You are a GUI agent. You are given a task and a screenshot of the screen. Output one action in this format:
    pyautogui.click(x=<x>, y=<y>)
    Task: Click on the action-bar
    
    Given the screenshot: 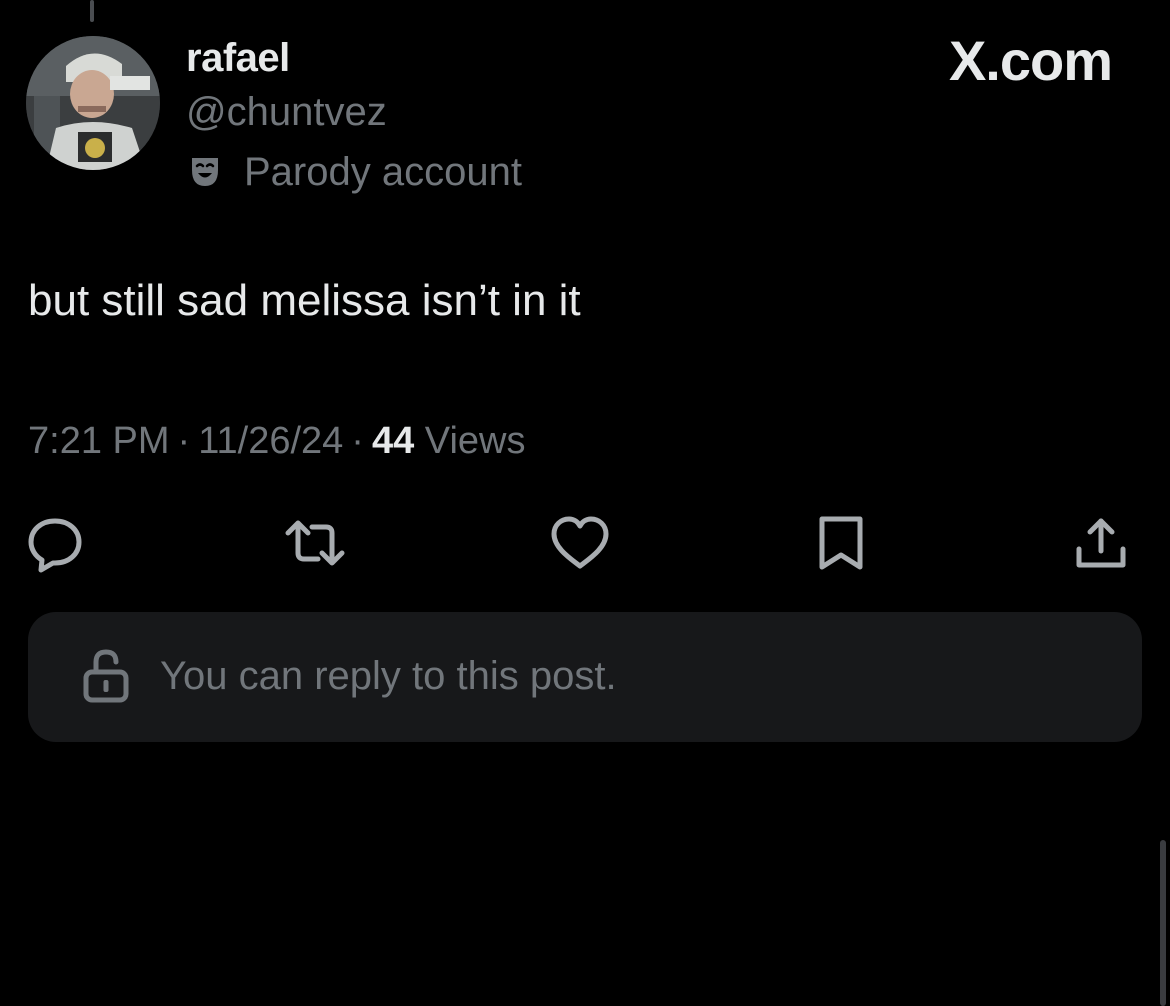 What is the action you would take?
    pyautogui.click(x=580, y=545)
    